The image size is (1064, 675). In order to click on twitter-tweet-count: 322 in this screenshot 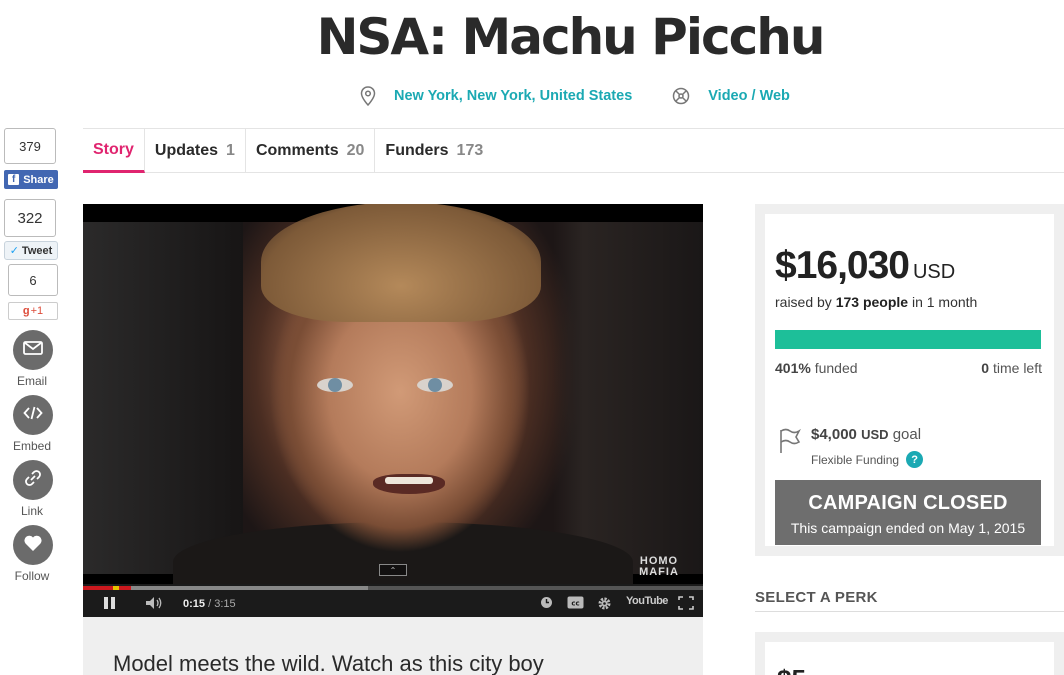, I will do `click(30, 218)`.